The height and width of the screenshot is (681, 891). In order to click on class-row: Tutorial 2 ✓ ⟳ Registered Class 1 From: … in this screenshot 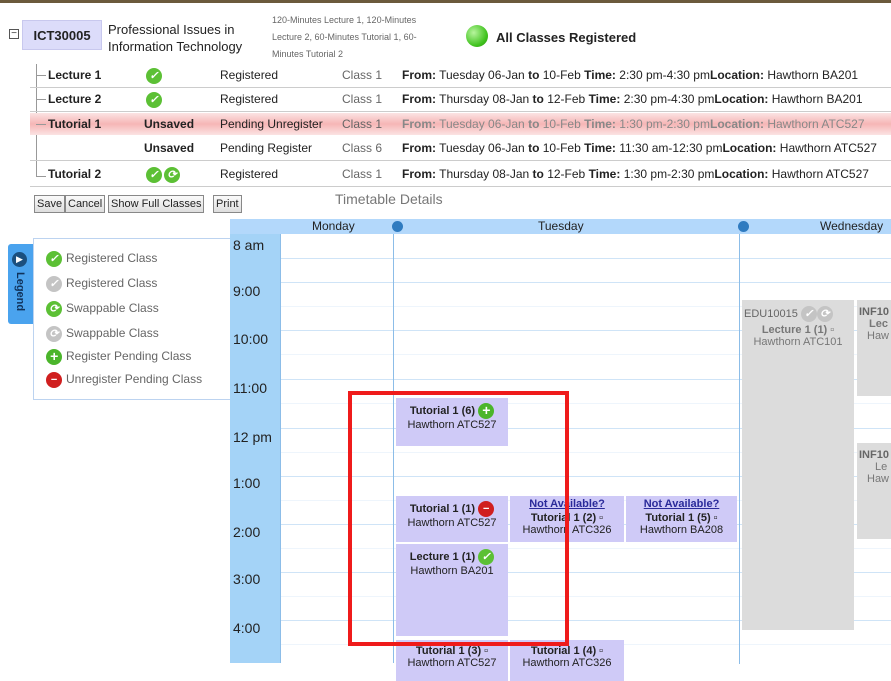, I will do `click(445, 174)`.